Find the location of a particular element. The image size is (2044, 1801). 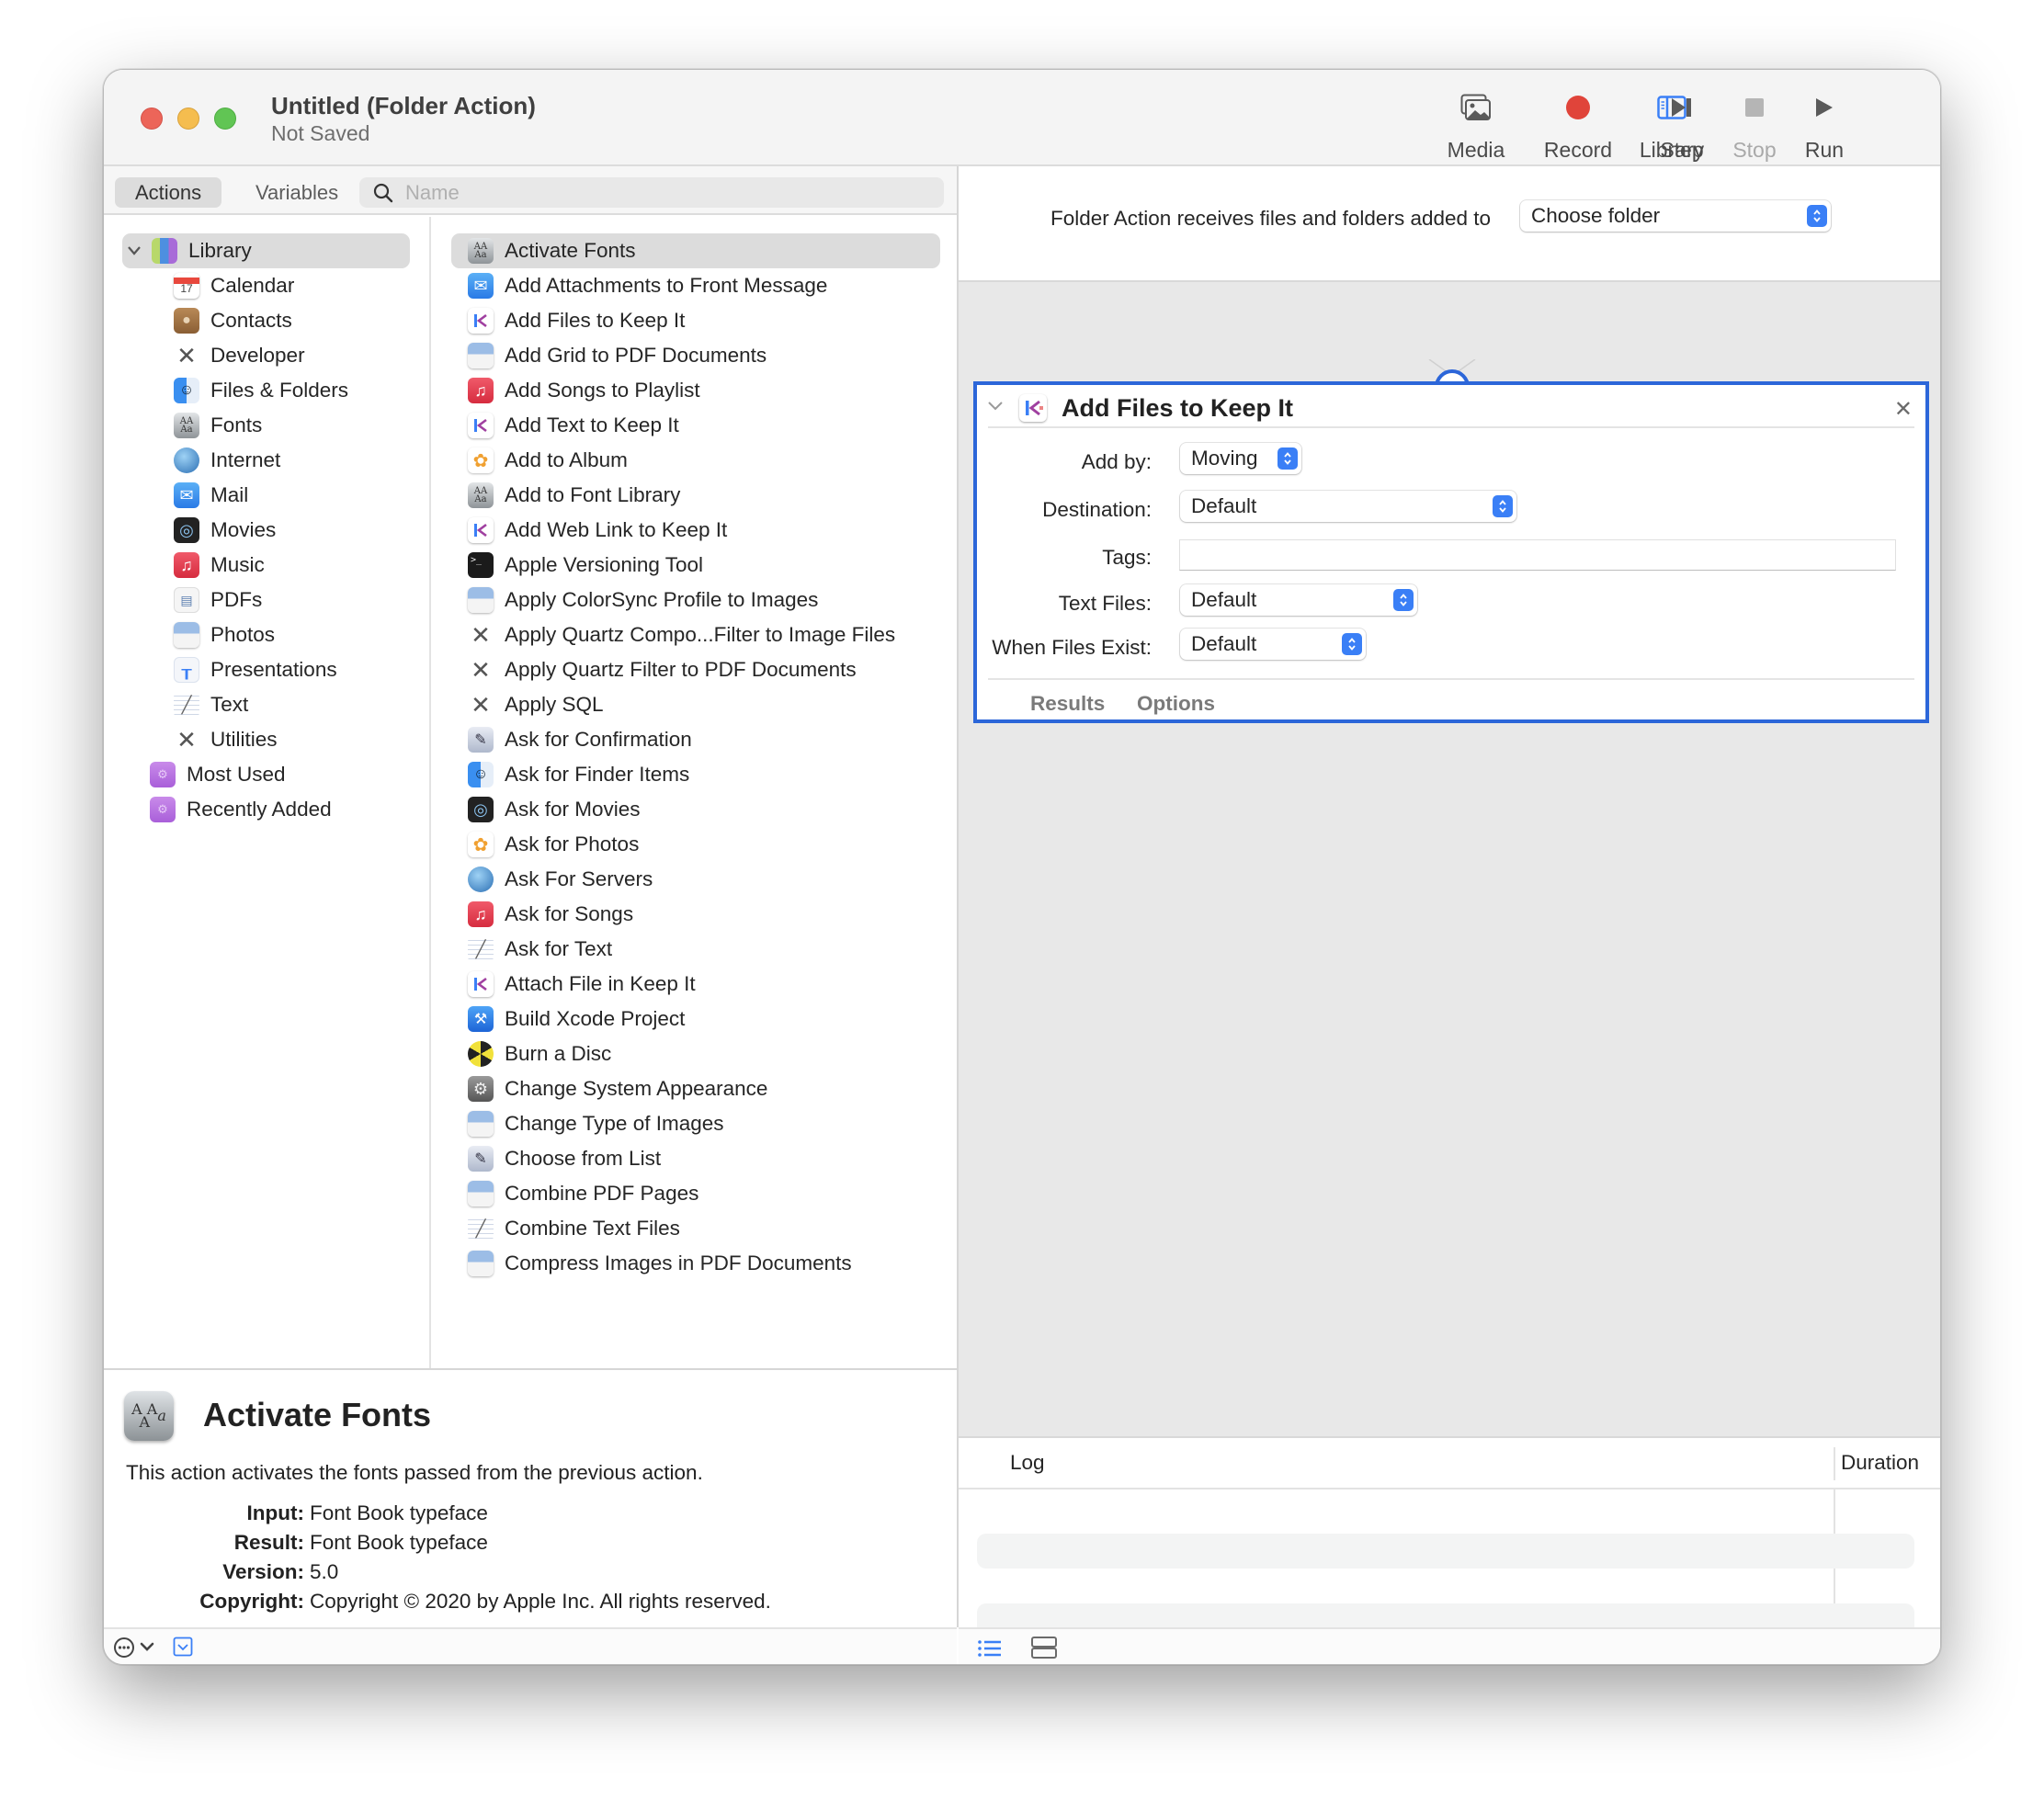

action-list-item: ✕ Apply SQL is located at coordinates (695, 704).